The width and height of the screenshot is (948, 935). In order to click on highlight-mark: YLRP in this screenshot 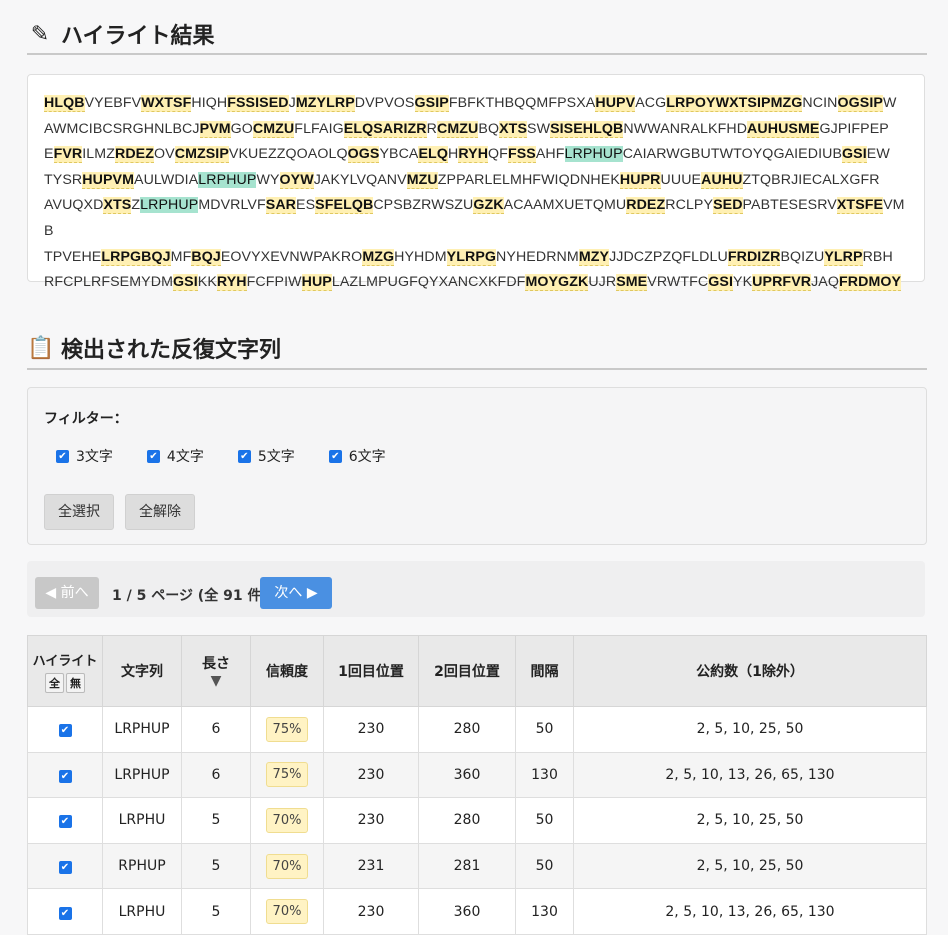, I will do `click(843, 257)`.